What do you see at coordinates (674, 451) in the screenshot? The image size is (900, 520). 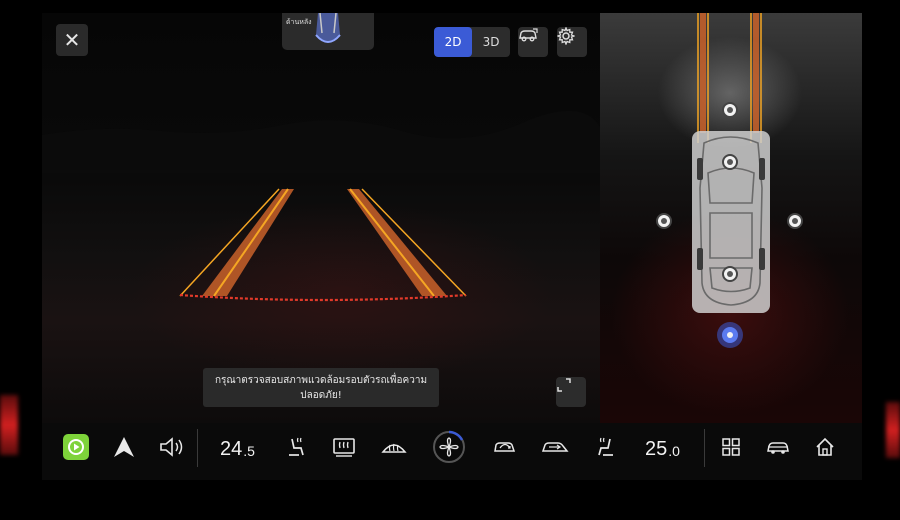 I see `passenger-temp-decimal: .0` at bounding box center [674, 451].